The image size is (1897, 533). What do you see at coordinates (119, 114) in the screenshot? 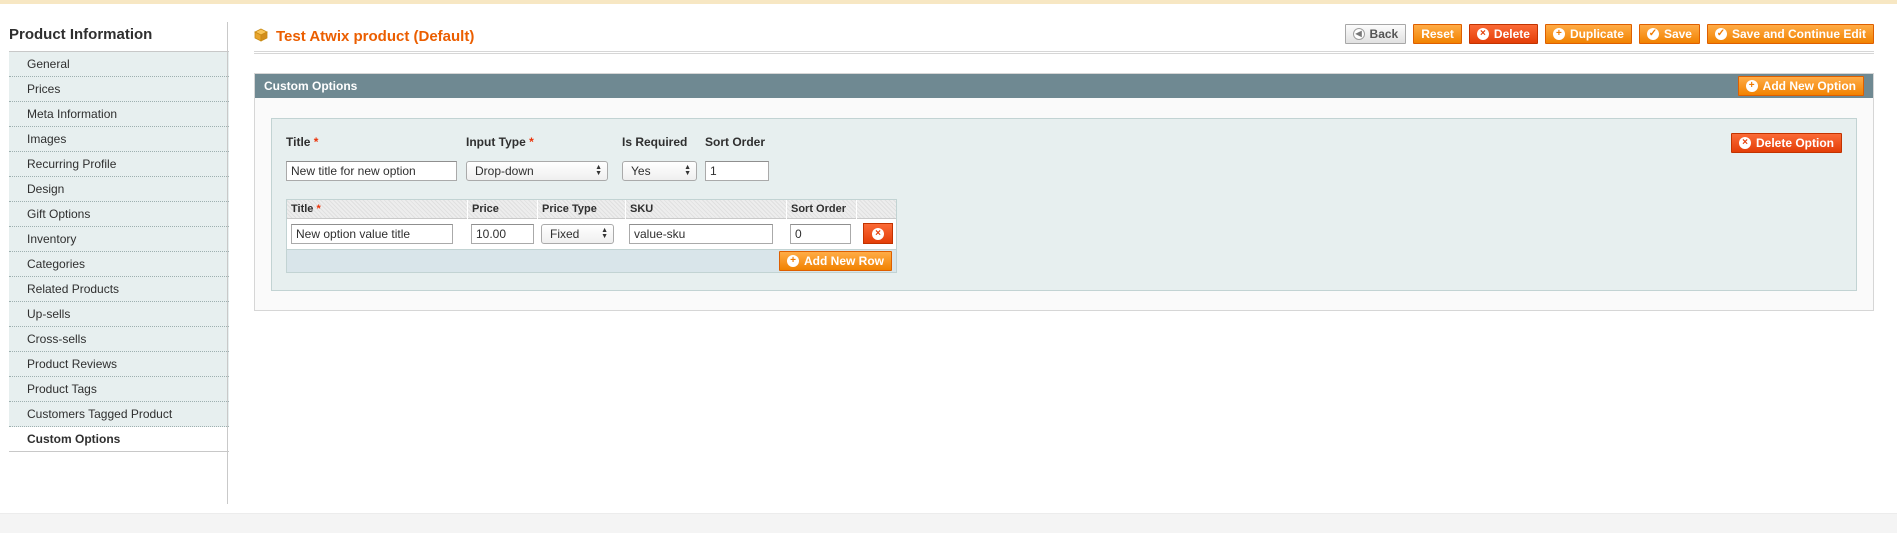
I see `sidebar-item-meta-information: Meta Information` at bounding box center [119, 114].